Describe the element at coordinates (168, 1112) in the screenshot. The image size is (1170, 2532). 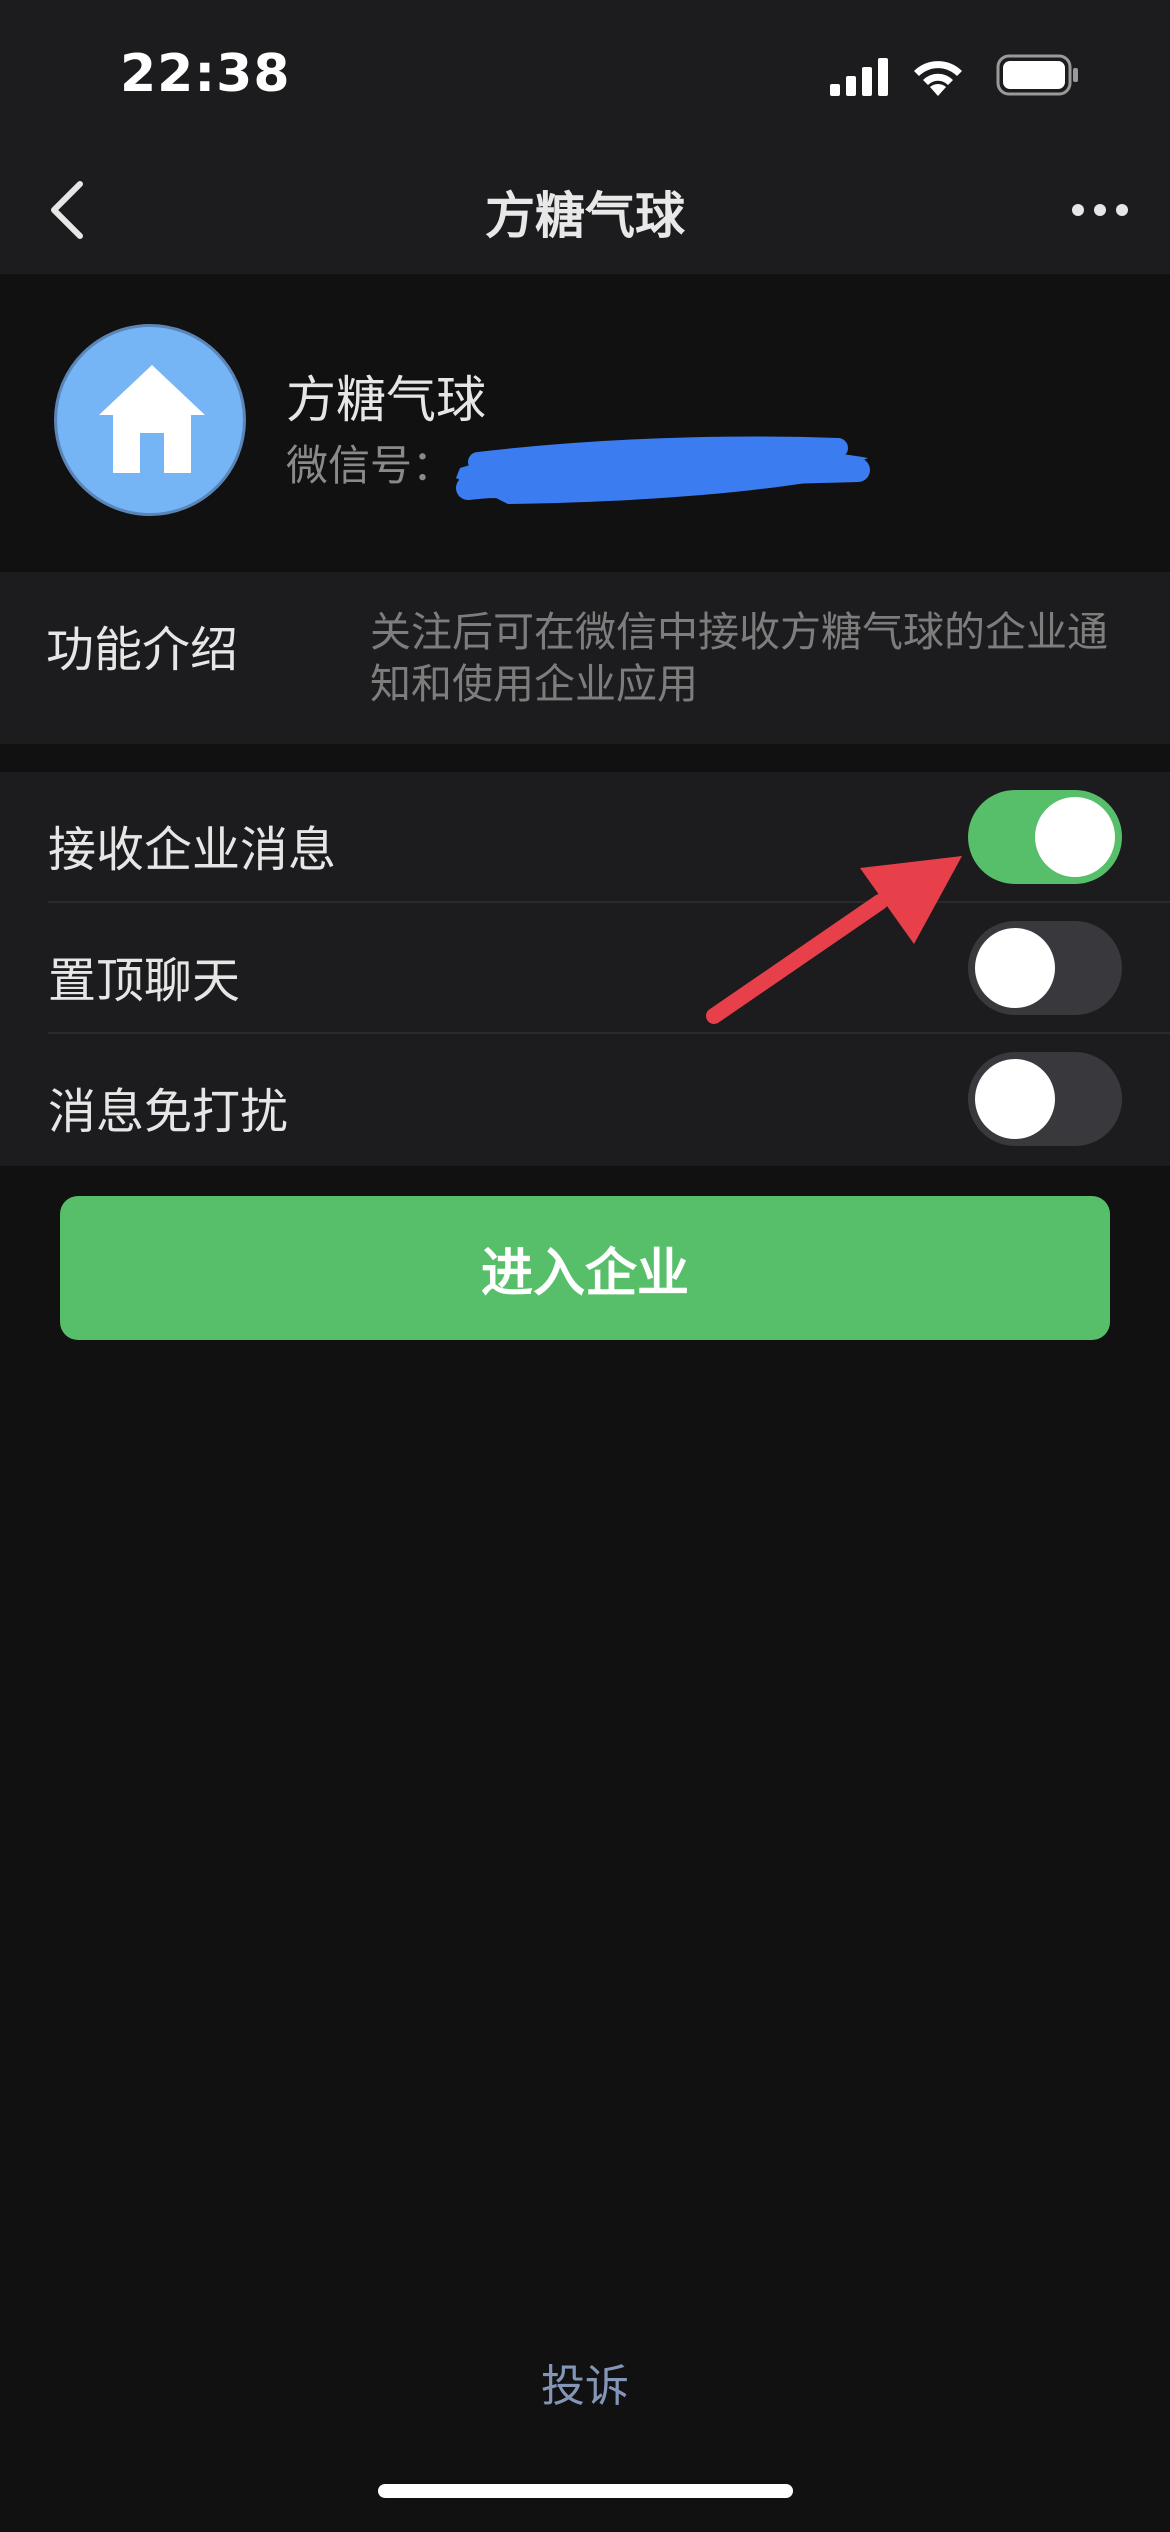
I see `setting-label: 消息免打扰` at that location.